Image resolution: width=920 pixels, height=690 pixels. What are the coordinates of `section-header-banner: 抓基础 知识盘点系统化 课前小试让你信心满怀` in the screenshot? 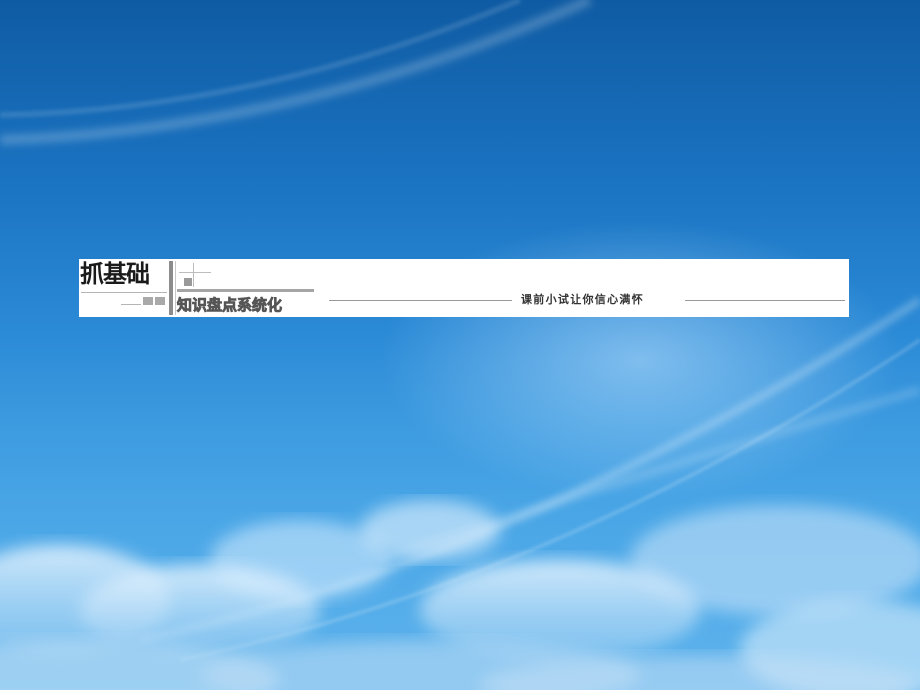 It's located at (464, 288).